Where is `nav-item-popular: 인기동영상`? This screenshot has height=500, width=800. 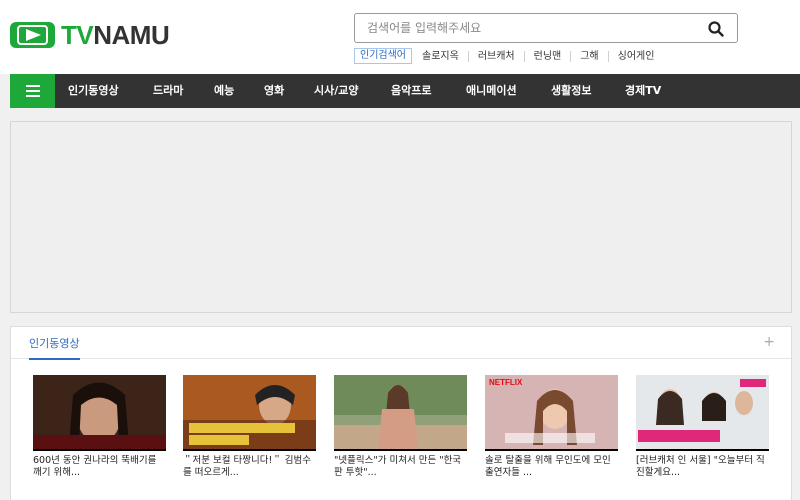 nav-item-popular: 인기동영상 is located at coordinates (93, 91).